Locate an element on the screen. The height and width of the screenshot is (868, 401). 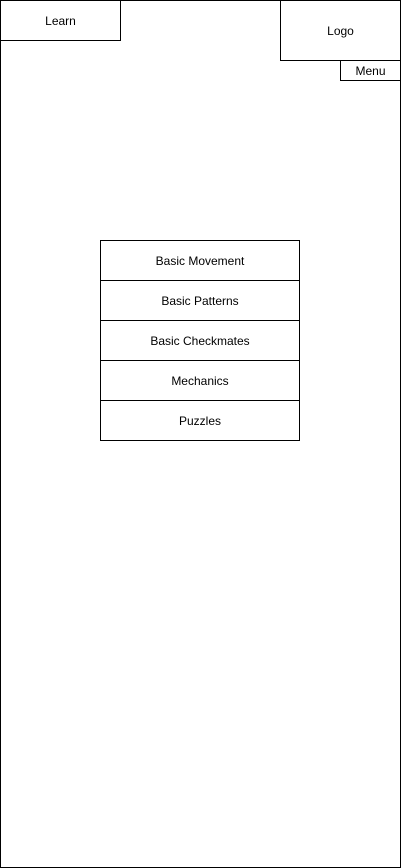
logo-label: Logo is located at coordinates (340, 30).